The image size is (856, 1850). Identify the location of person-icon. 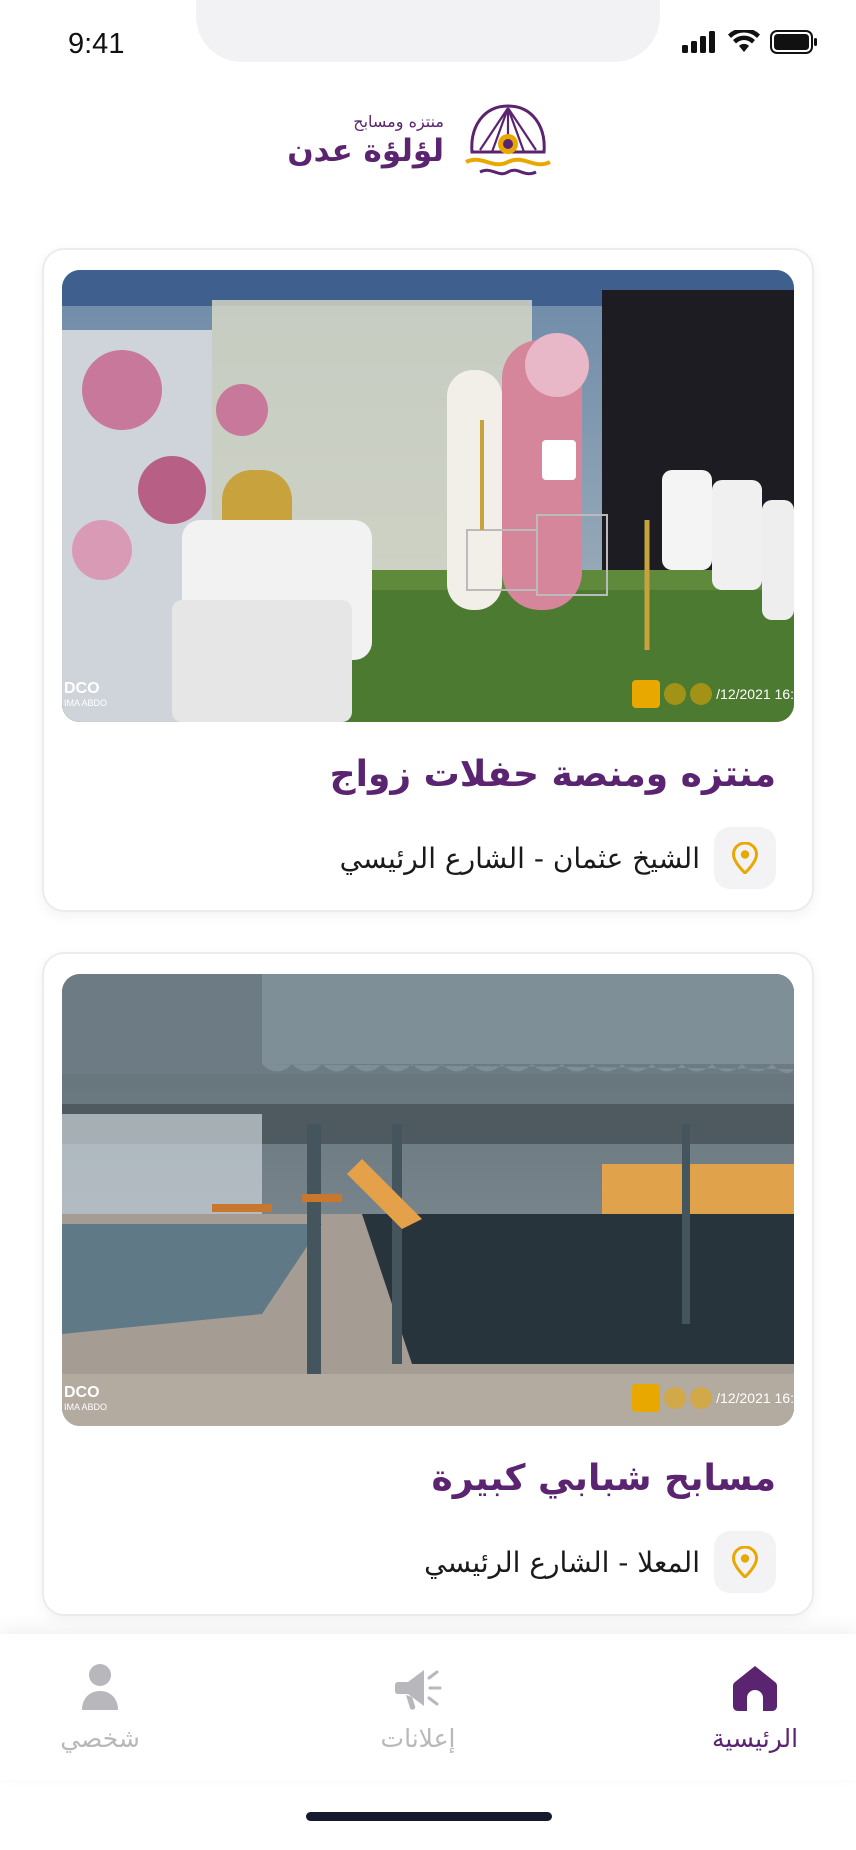
(100, 1687).